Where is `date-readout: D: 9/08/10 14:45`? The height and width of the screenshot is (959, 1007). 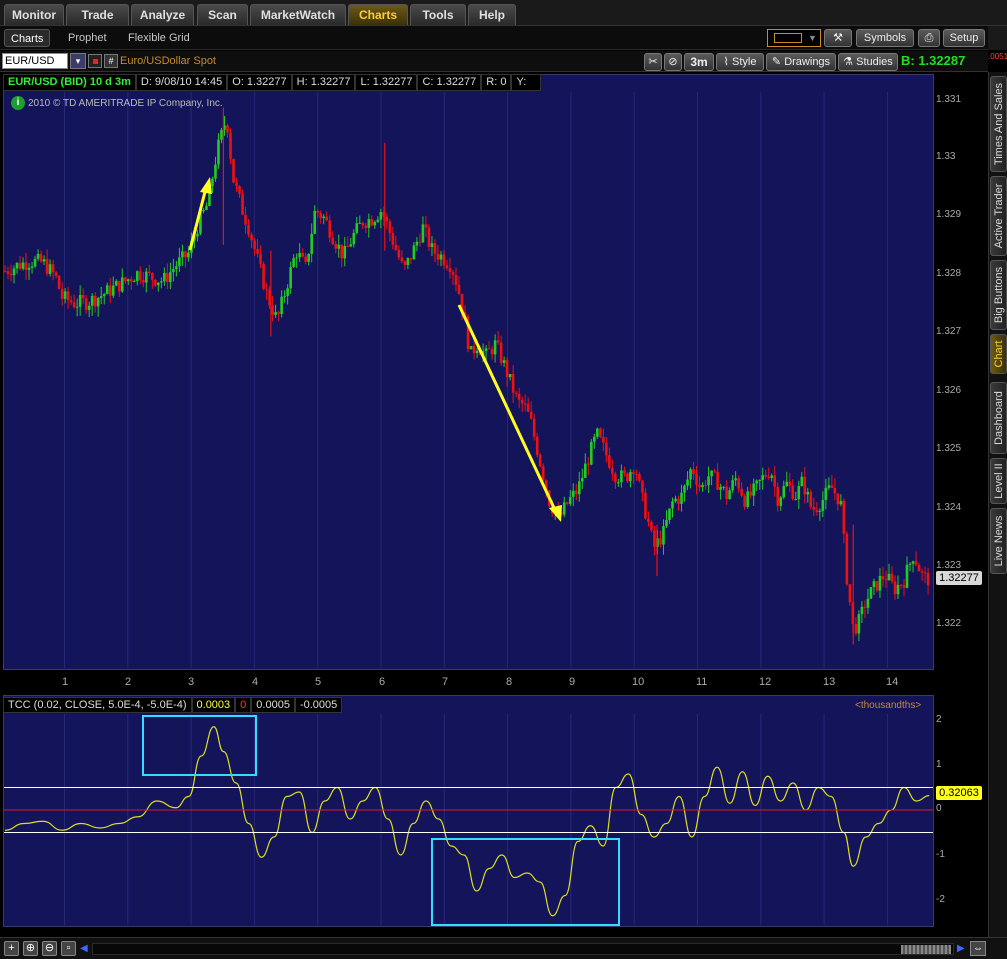 date-readout: D: 9/08/10 14:45 is located at coordinates (181, 82).